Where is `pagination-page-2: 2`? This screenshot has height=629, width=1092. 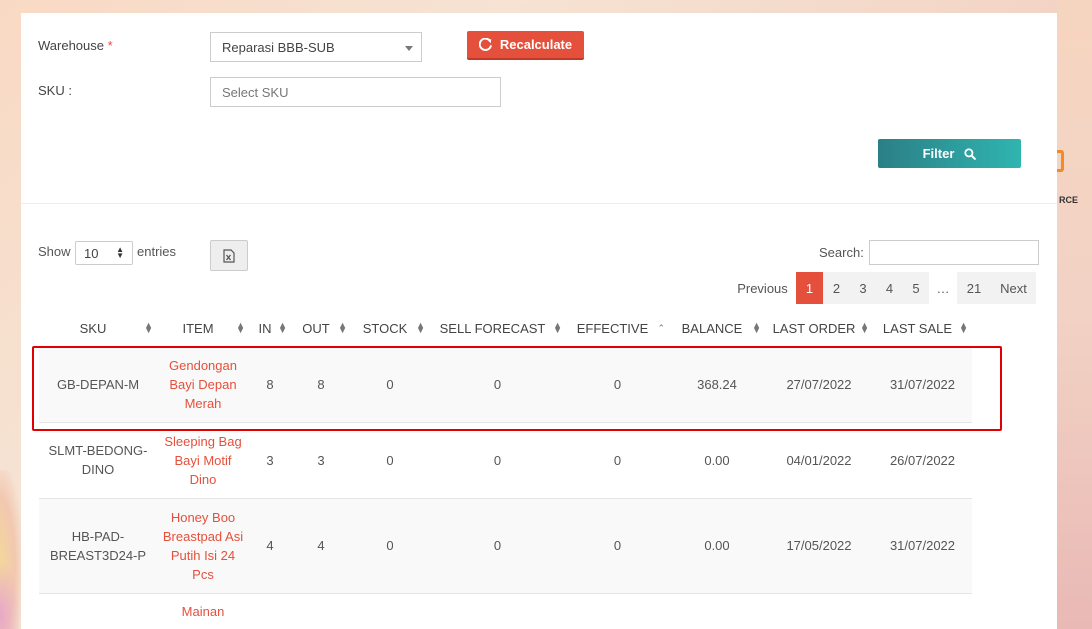
pagination-page-2: 2 is located at coordinates (836, 288).